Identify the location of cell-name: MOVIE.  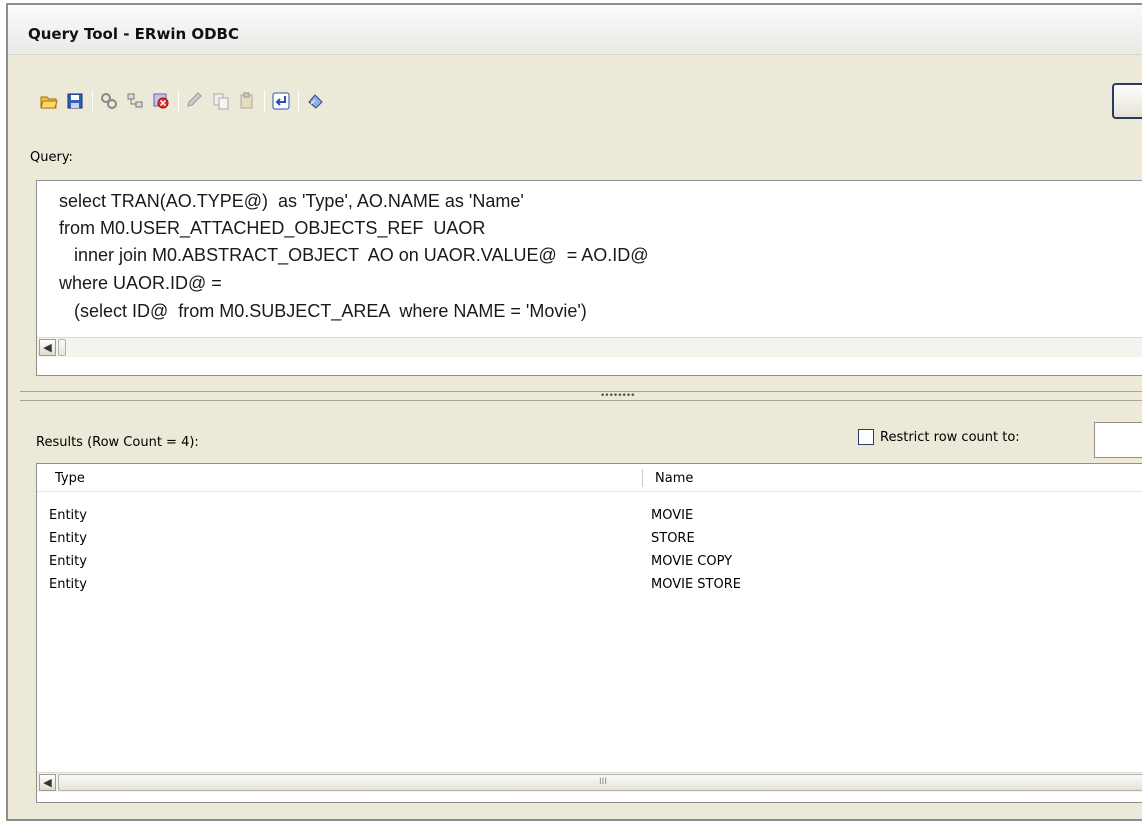
(672, 515).